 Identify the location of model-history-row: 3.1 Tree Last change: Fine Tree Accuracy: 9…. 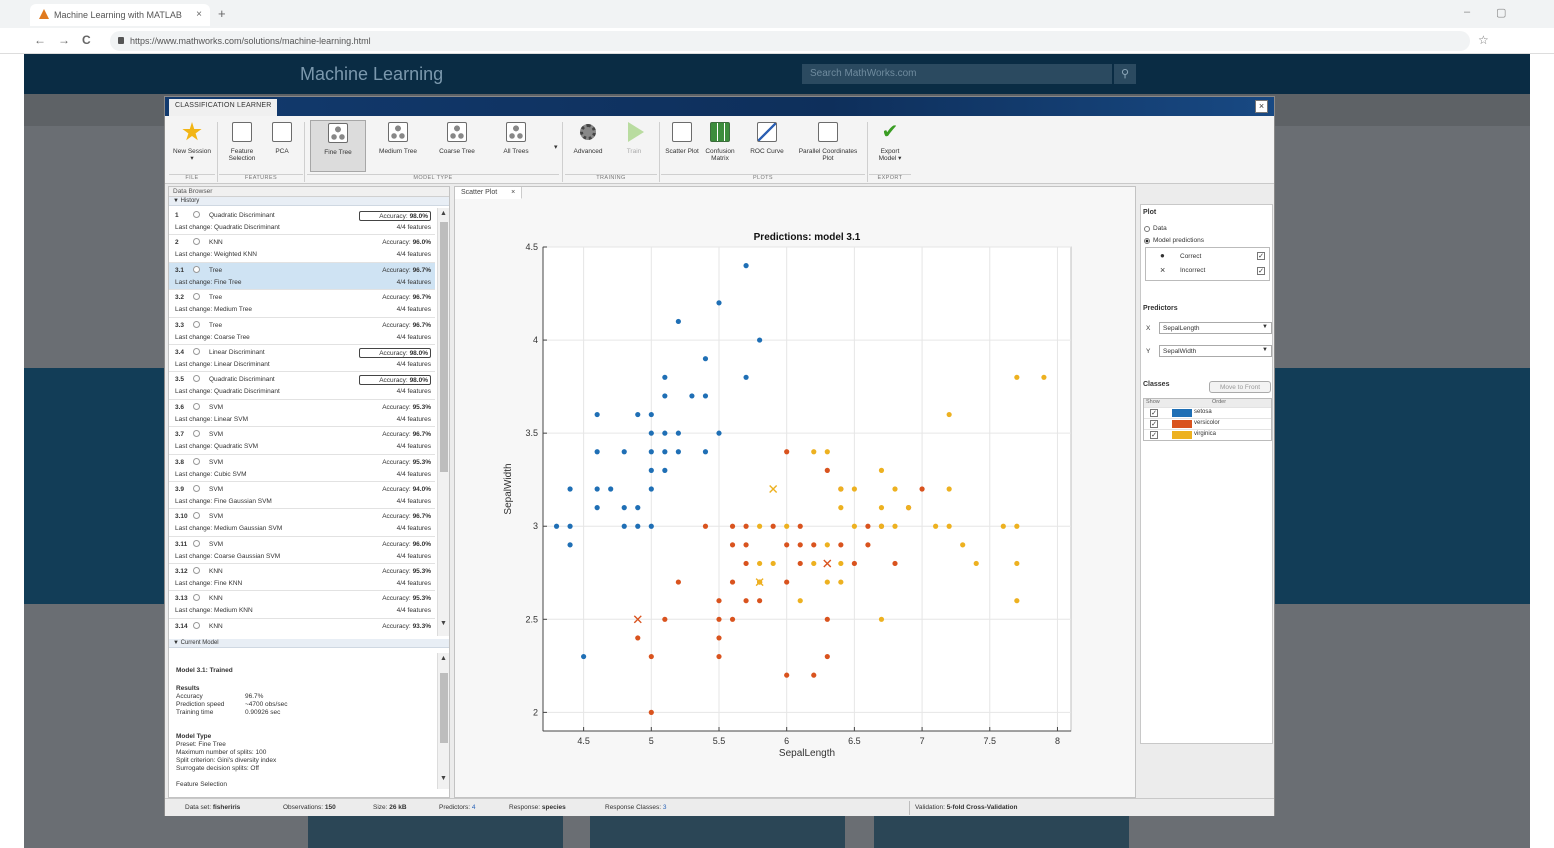
(302, 276).